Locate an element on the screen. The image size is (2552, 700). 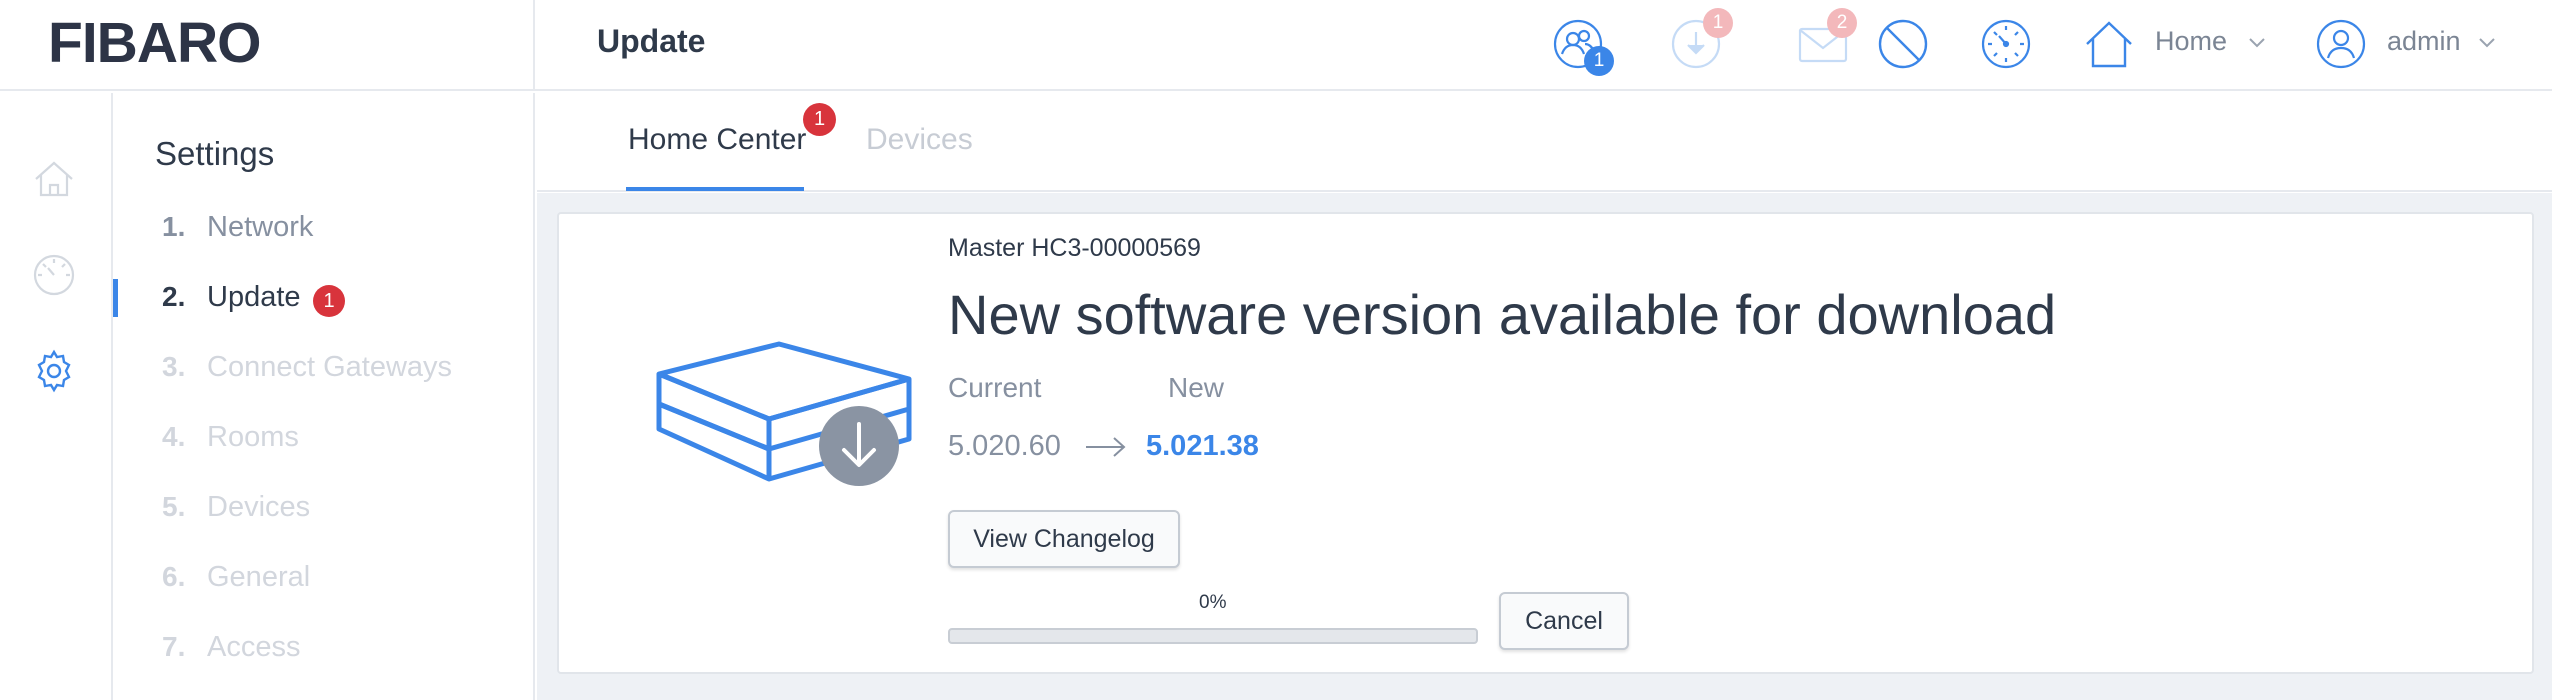
menu-item-label: Access is located at coordinates (254, 647).